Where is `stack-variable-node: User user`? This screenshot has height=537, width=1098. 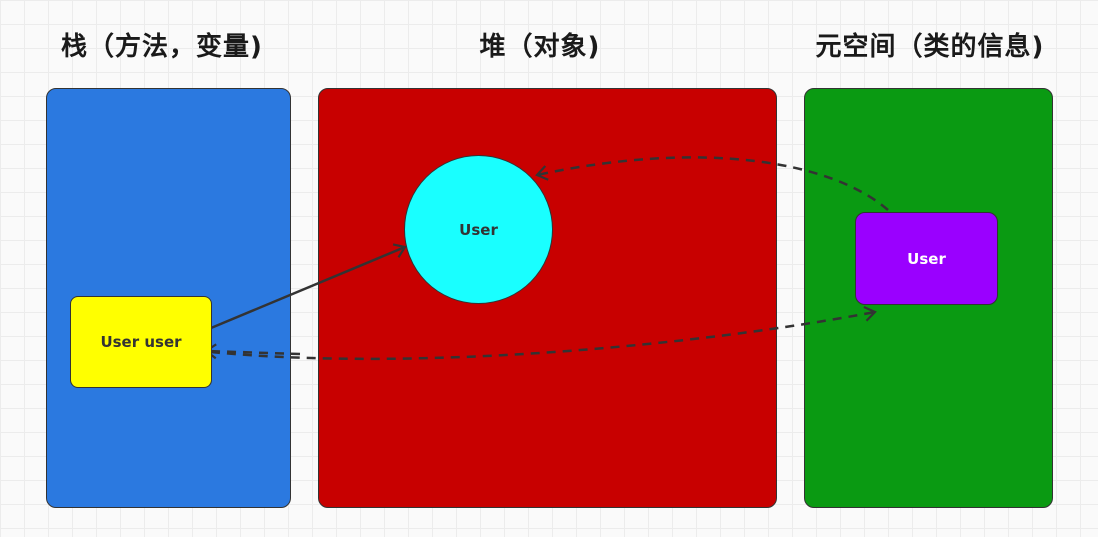 stack-variable-node: User user is located at coordinates (141, 342).